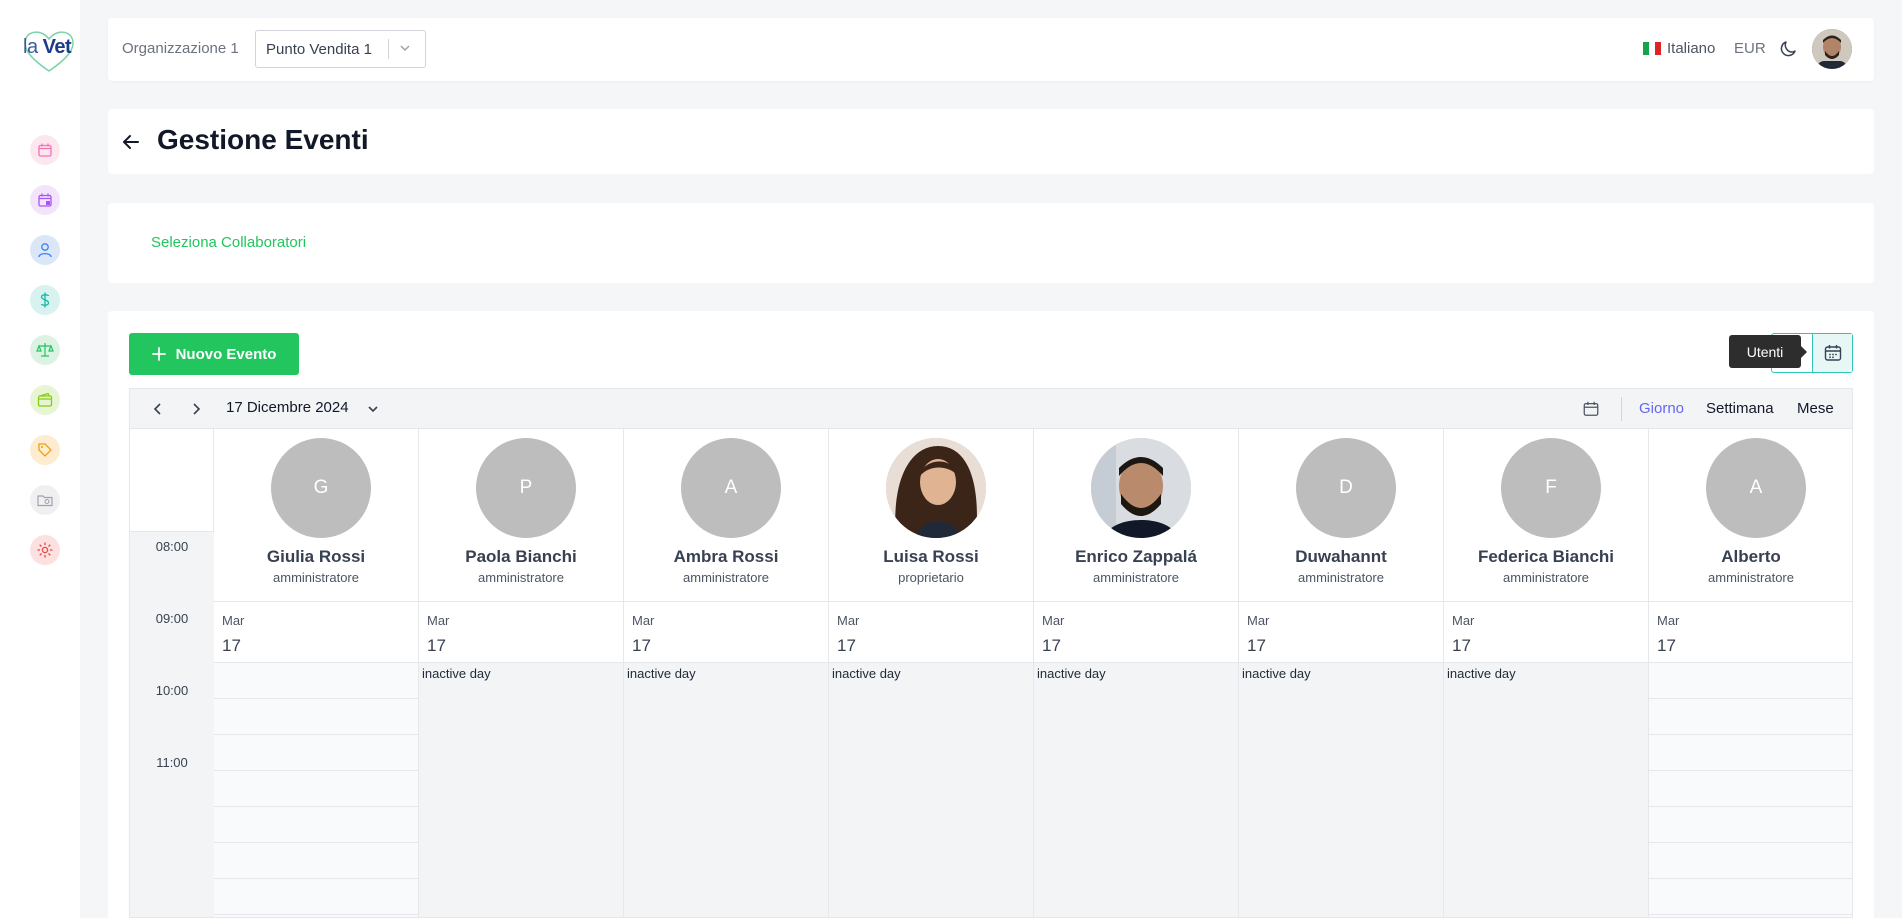 This screenshot has width=1902, height=918. What do you see at coordinates (172, 546) in the screenshot?
I see `time-label: 08:00` at bounding box center [172, 546].